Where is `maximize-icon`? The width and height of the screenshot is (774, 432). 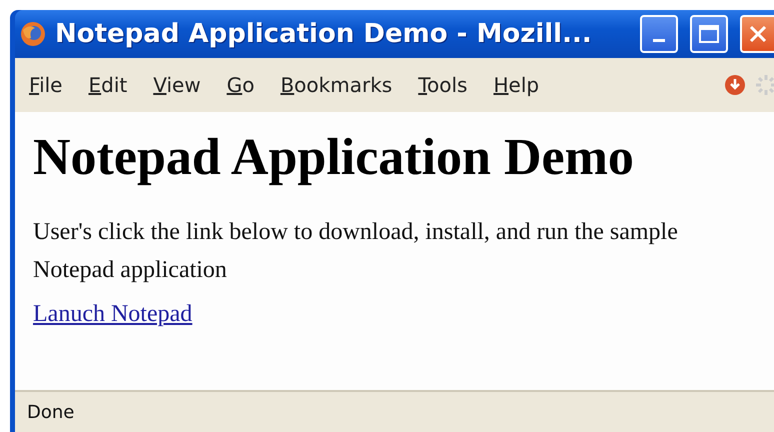 maximize-icon is located at coordinates (709, 34).